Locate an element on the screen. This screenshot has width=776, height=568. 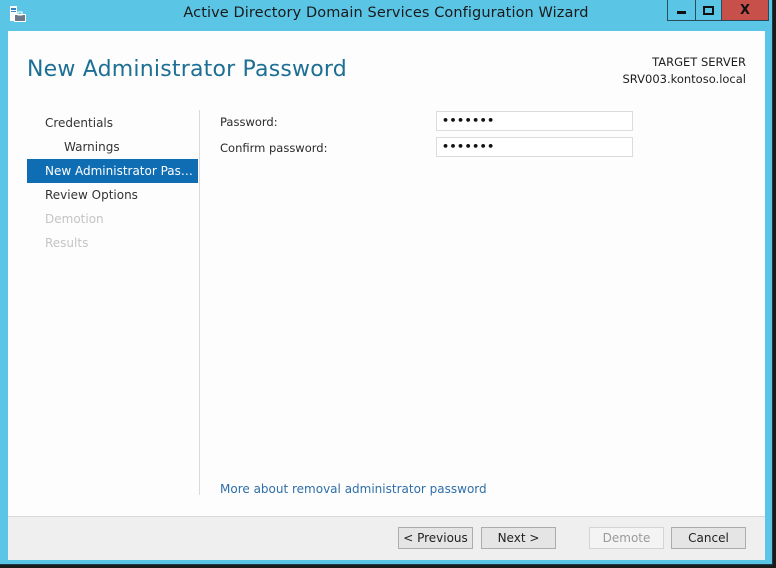
nav-item-results: Results is located at coordinates (67, 243).